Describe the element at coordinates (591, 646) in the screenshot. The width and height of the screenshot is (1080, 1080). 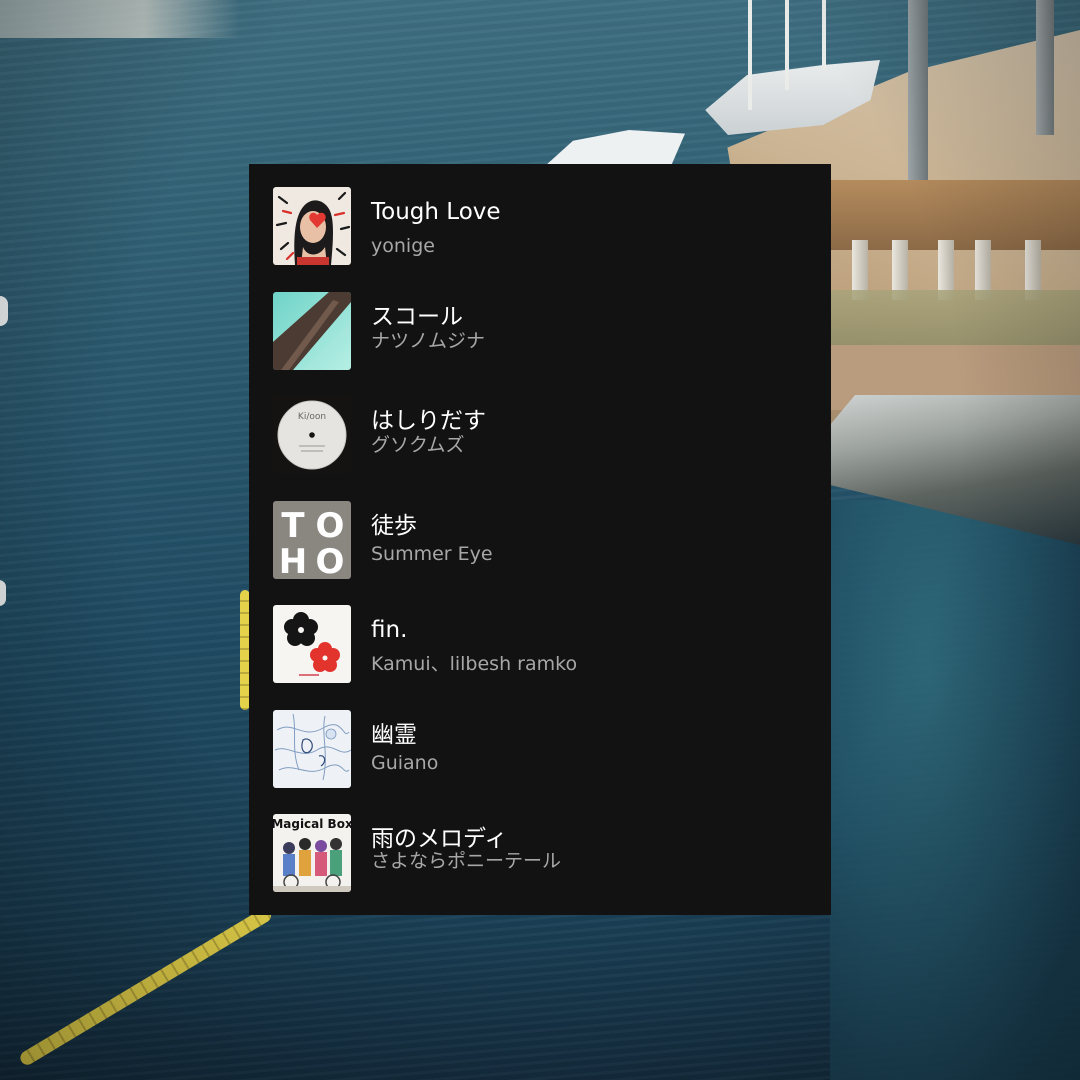
I see `track-meta: fin. Kamui、lilbesh ramko` at that location.